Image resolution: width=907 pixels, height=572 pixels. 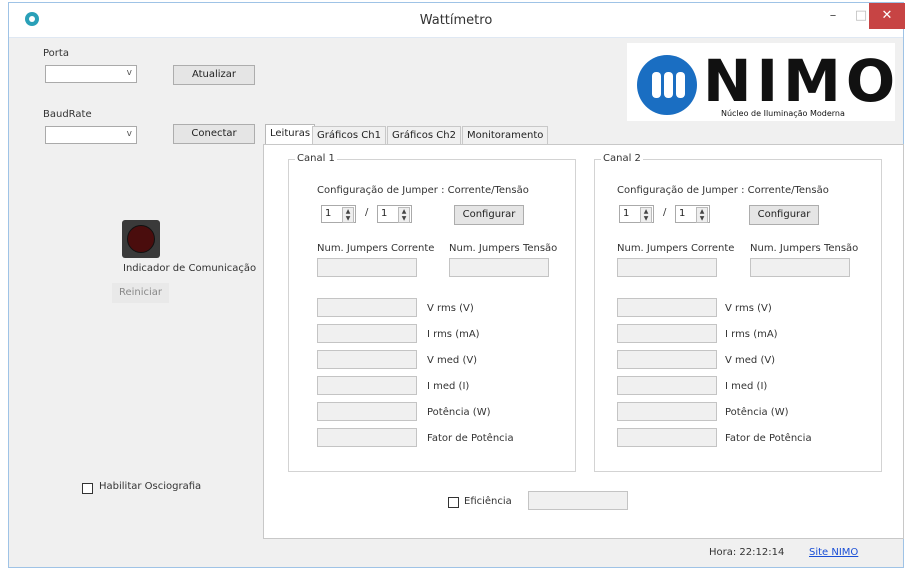 What do you see at coordinates (140, 293) in the screenshot?
I see `reiniciar-button: Reiniciar` at bounding box center [140, 293].